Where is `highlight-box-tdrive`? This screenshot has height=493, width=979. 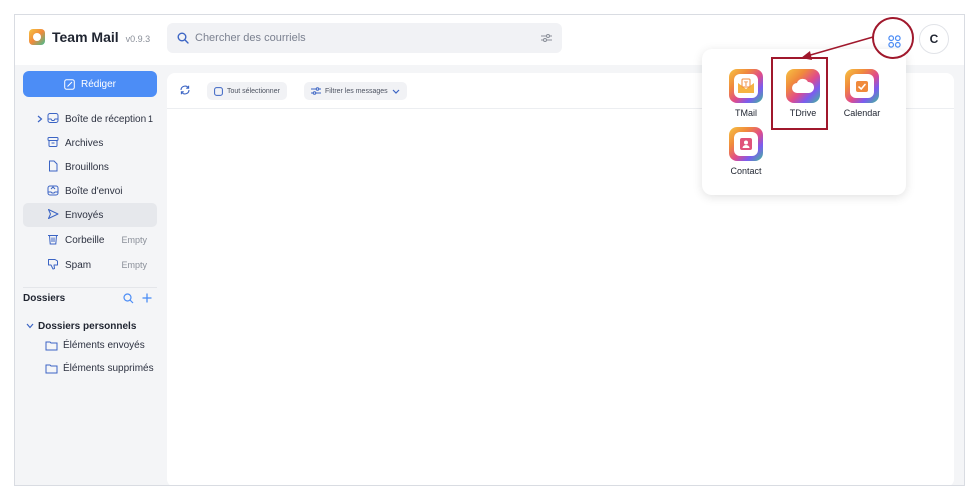
highlight-box-tdrive is located at coordinates (799, 93).